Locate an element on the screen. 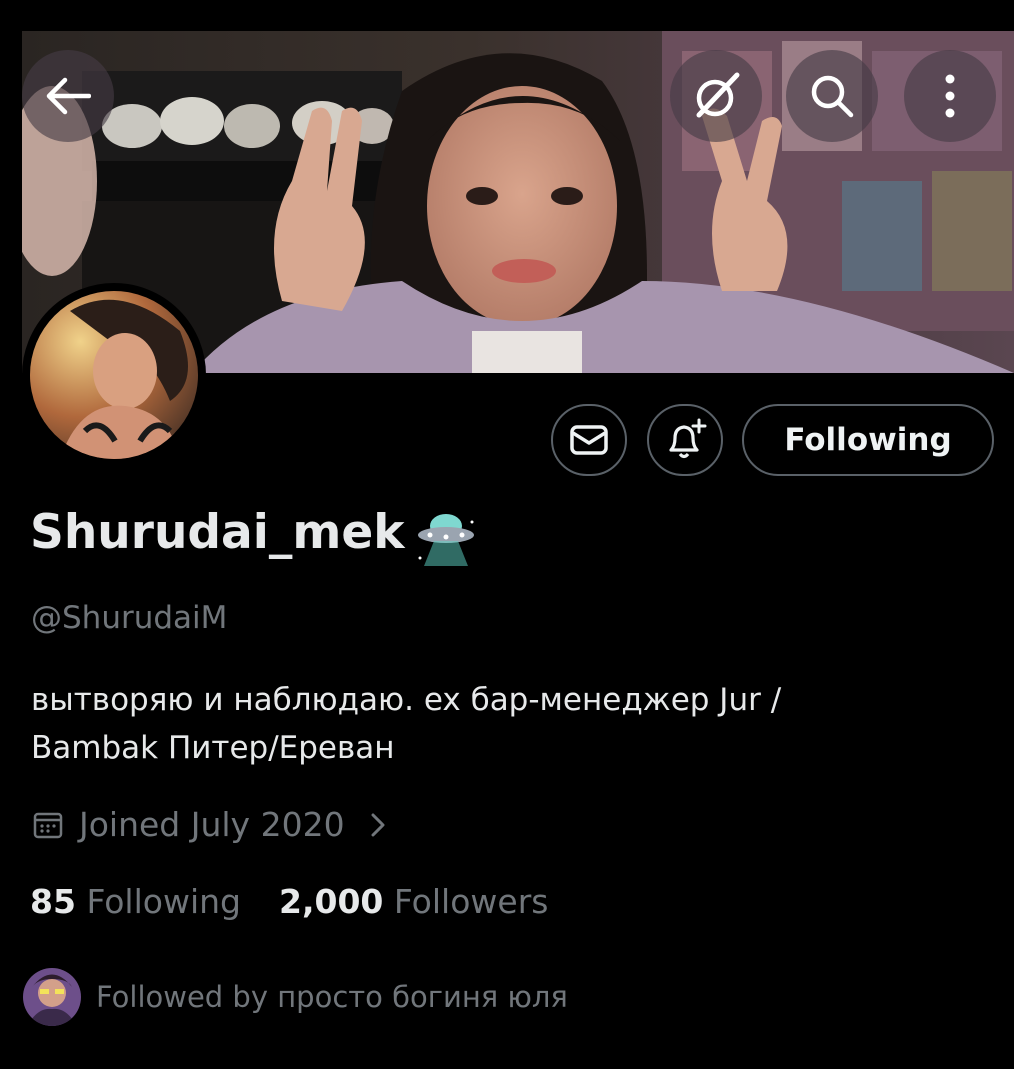 The height and width of the screenshot is (1069, 1014). joined-date-row: Joined July 2020 is located at coordinates (211, 824).